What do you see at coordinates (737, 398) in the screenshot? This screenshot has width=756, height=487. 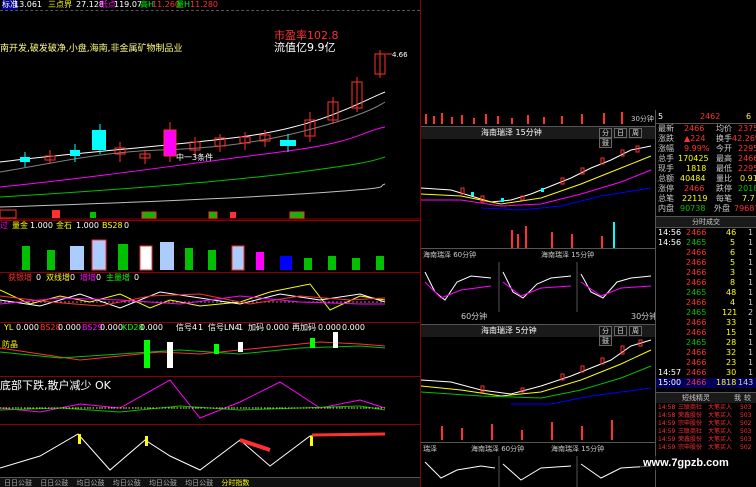 I see `elves-tab: 我` at bounding box center [737, 398].